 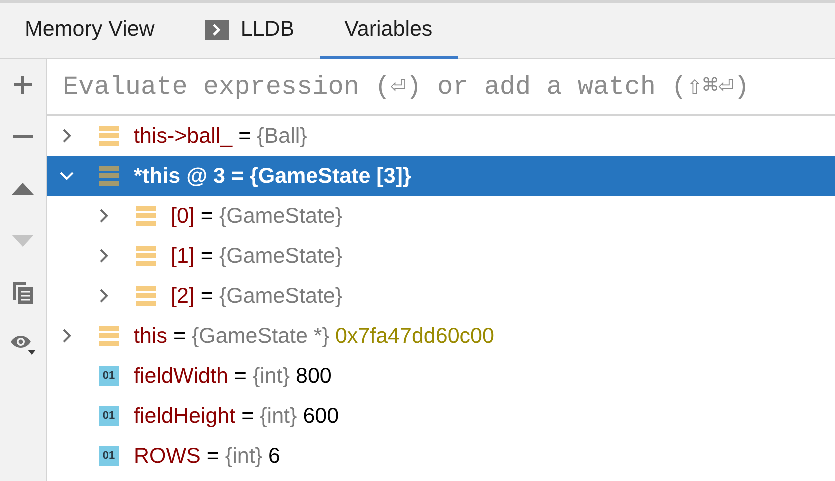 I want to click on variable-text: this->ball_ = {Ball}, so click(x=221, y=136).